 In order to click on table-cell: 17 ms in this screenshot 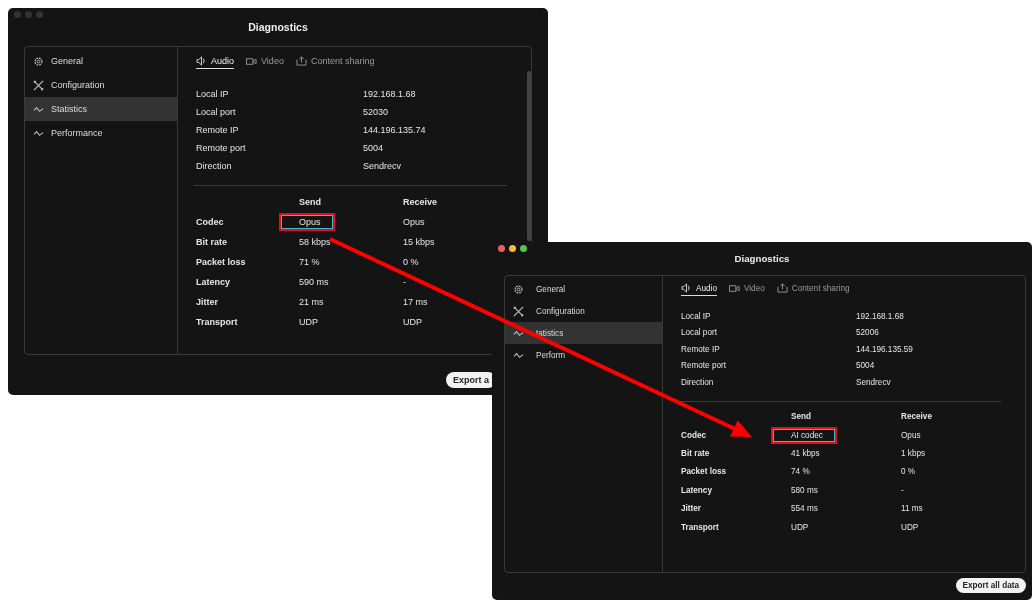, I will do `click(415, 302)`.